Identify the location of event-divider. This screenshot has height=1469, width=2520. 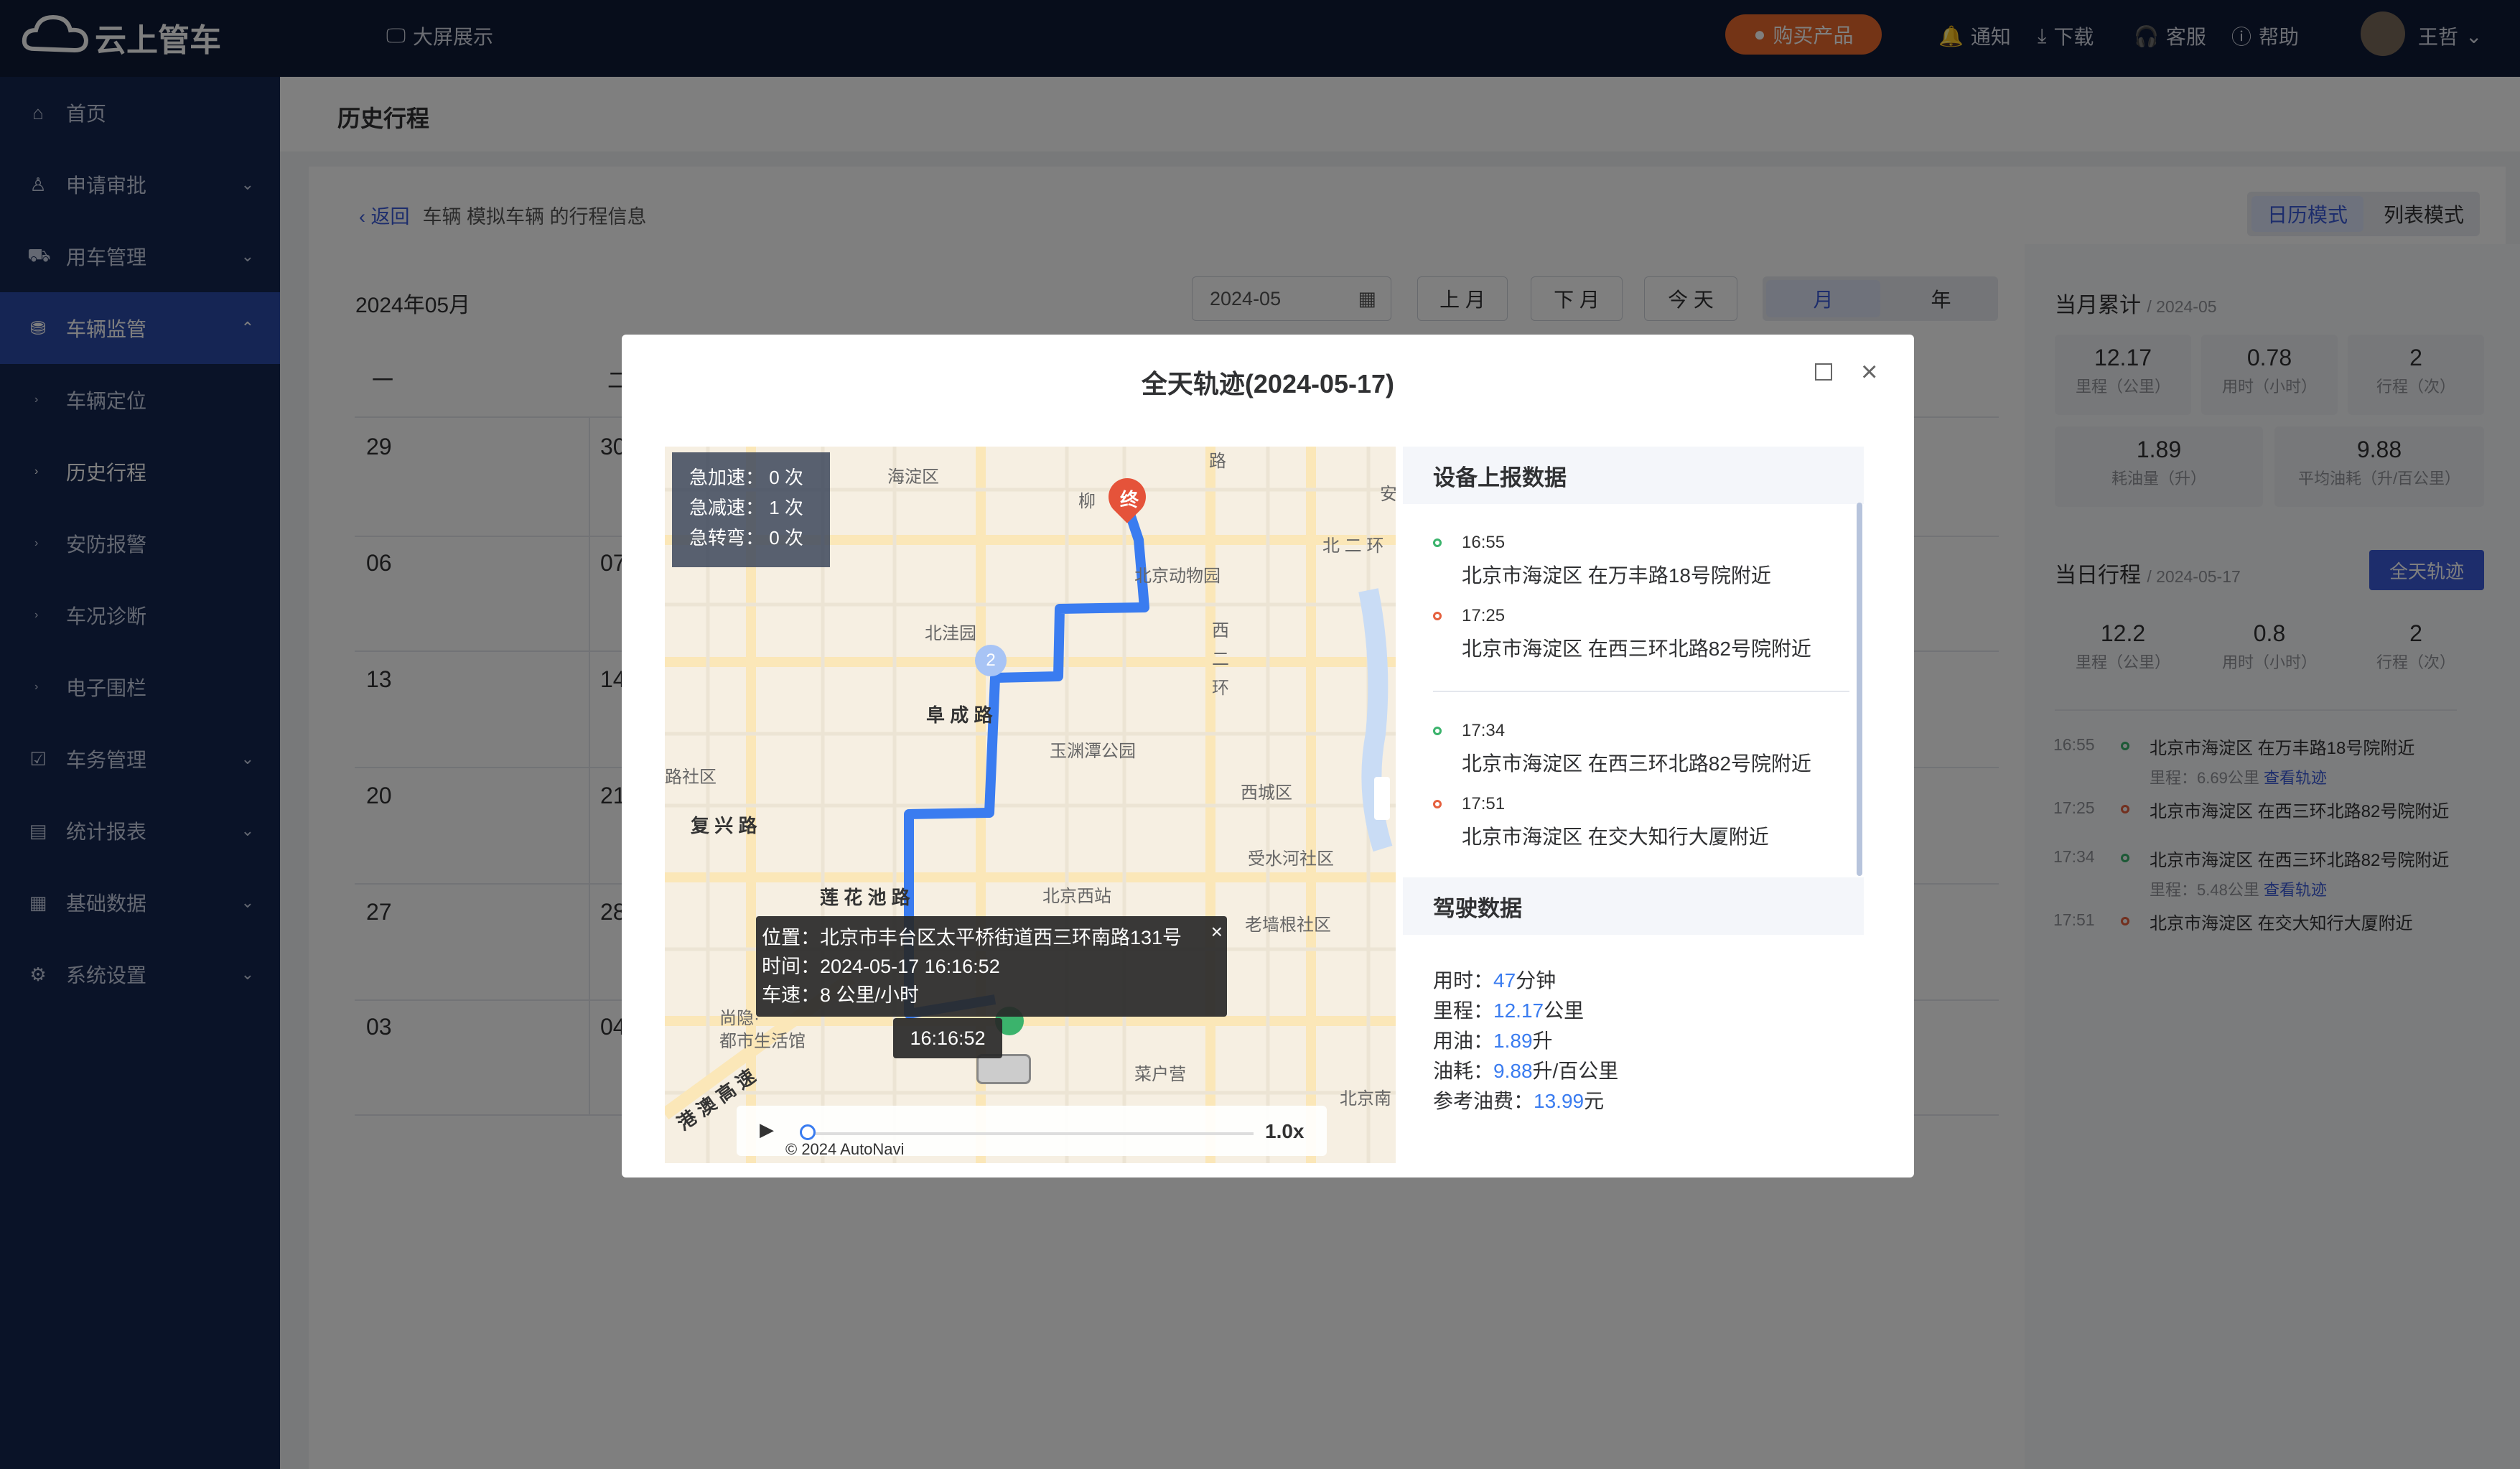
(1641, 691).